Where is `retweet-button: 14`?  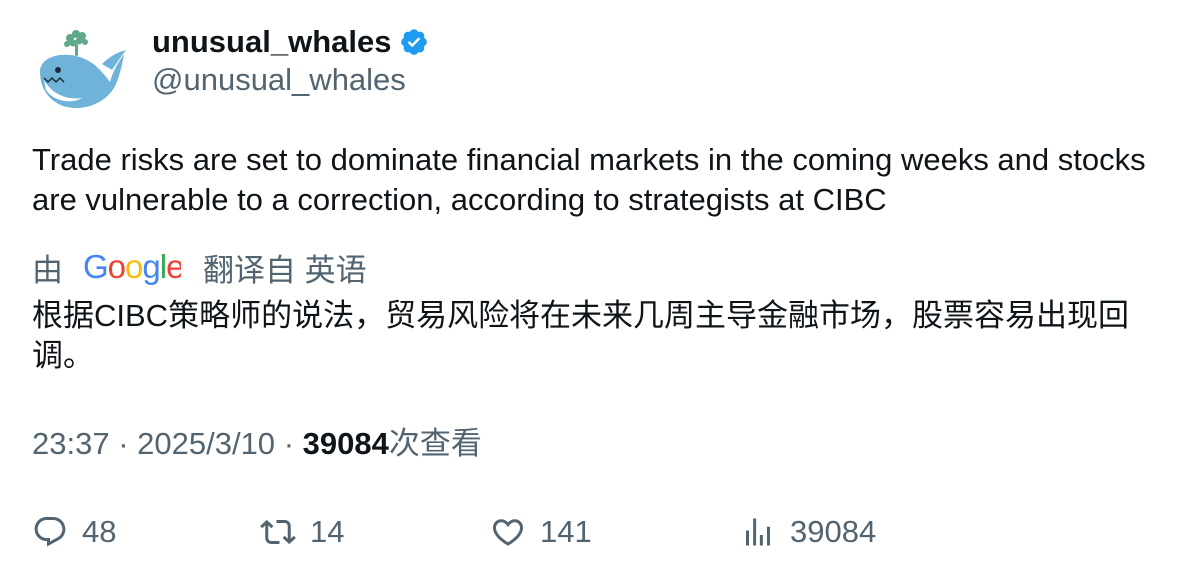
retweet-button: 14 is located at coordinates (302, 532).